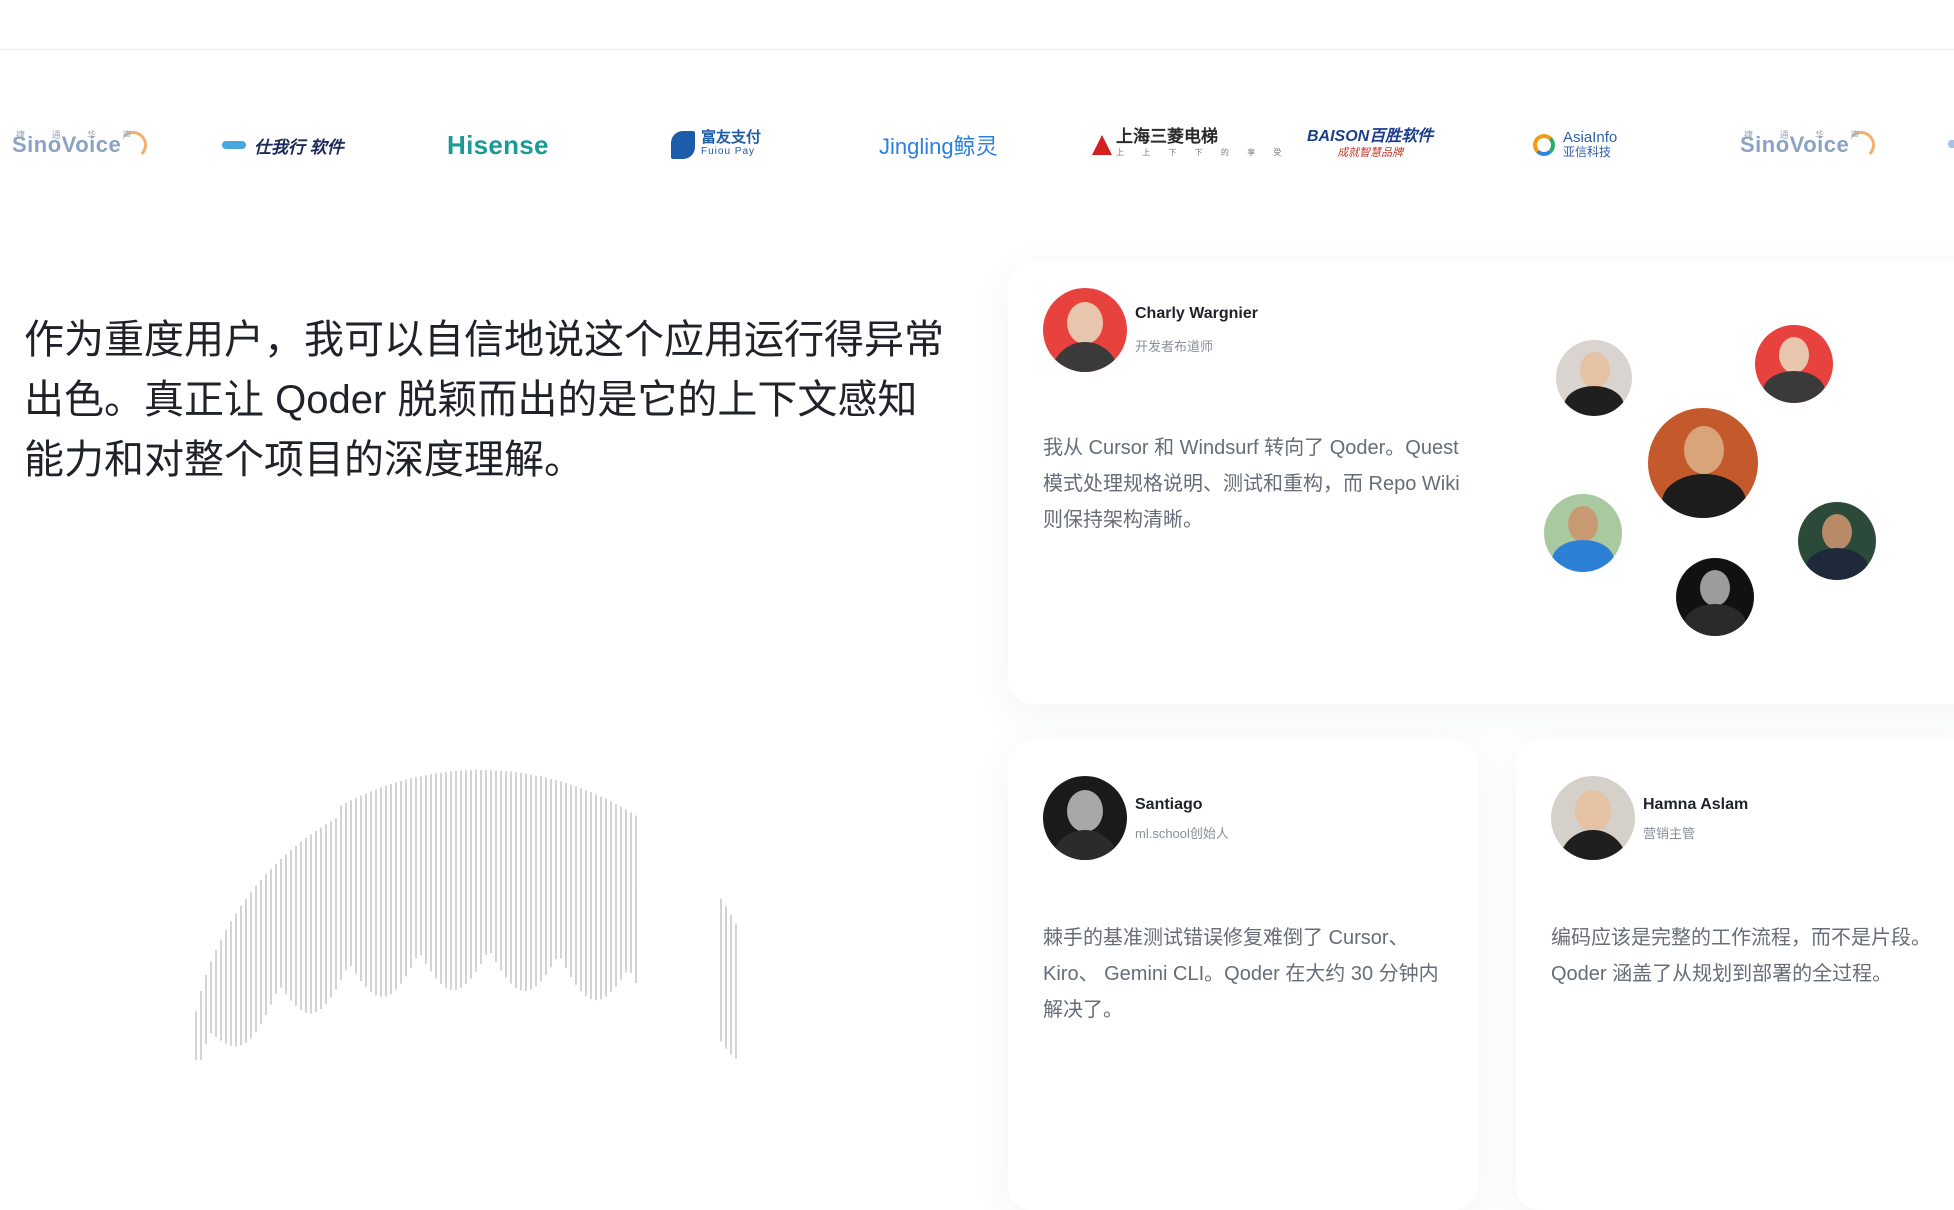 Image resolution: width=1954 pixels, height=1210 pixels. What do you see at coordinates (1169, 804) in the screenshot?
I see `author-name: Santiago` at bounding box center [1169, 804].